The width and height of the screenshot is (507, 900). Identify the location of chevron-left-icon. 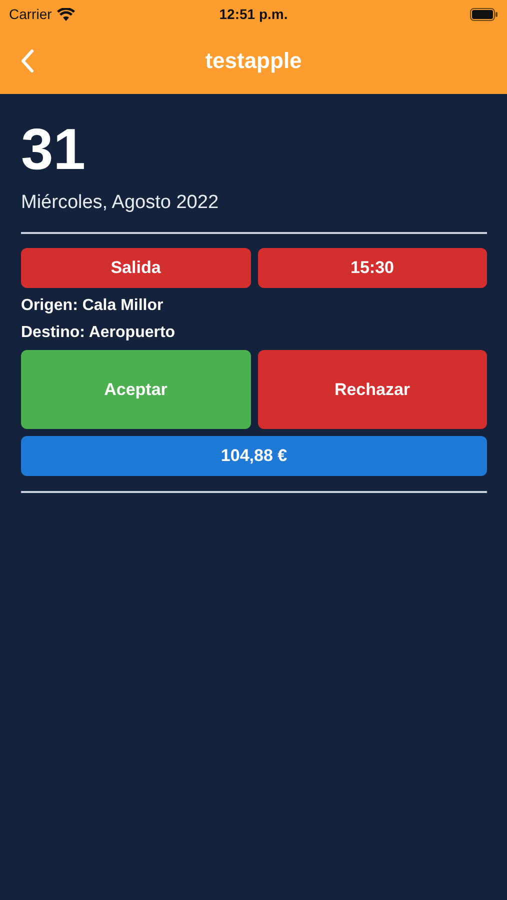
(27, 61).